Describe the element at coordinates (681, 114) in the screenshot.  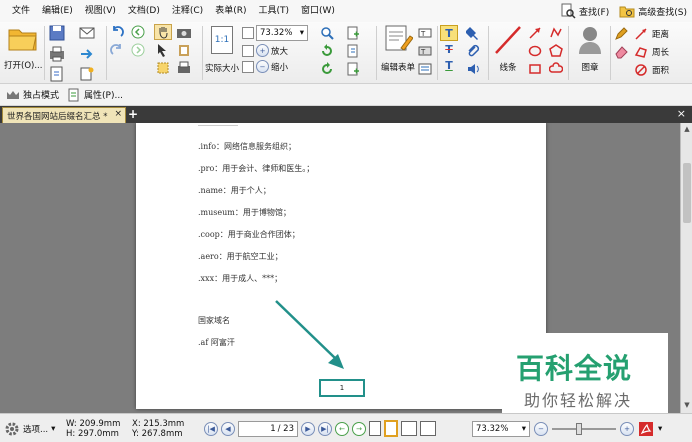
I see `close-all-icon: ×` at that location.